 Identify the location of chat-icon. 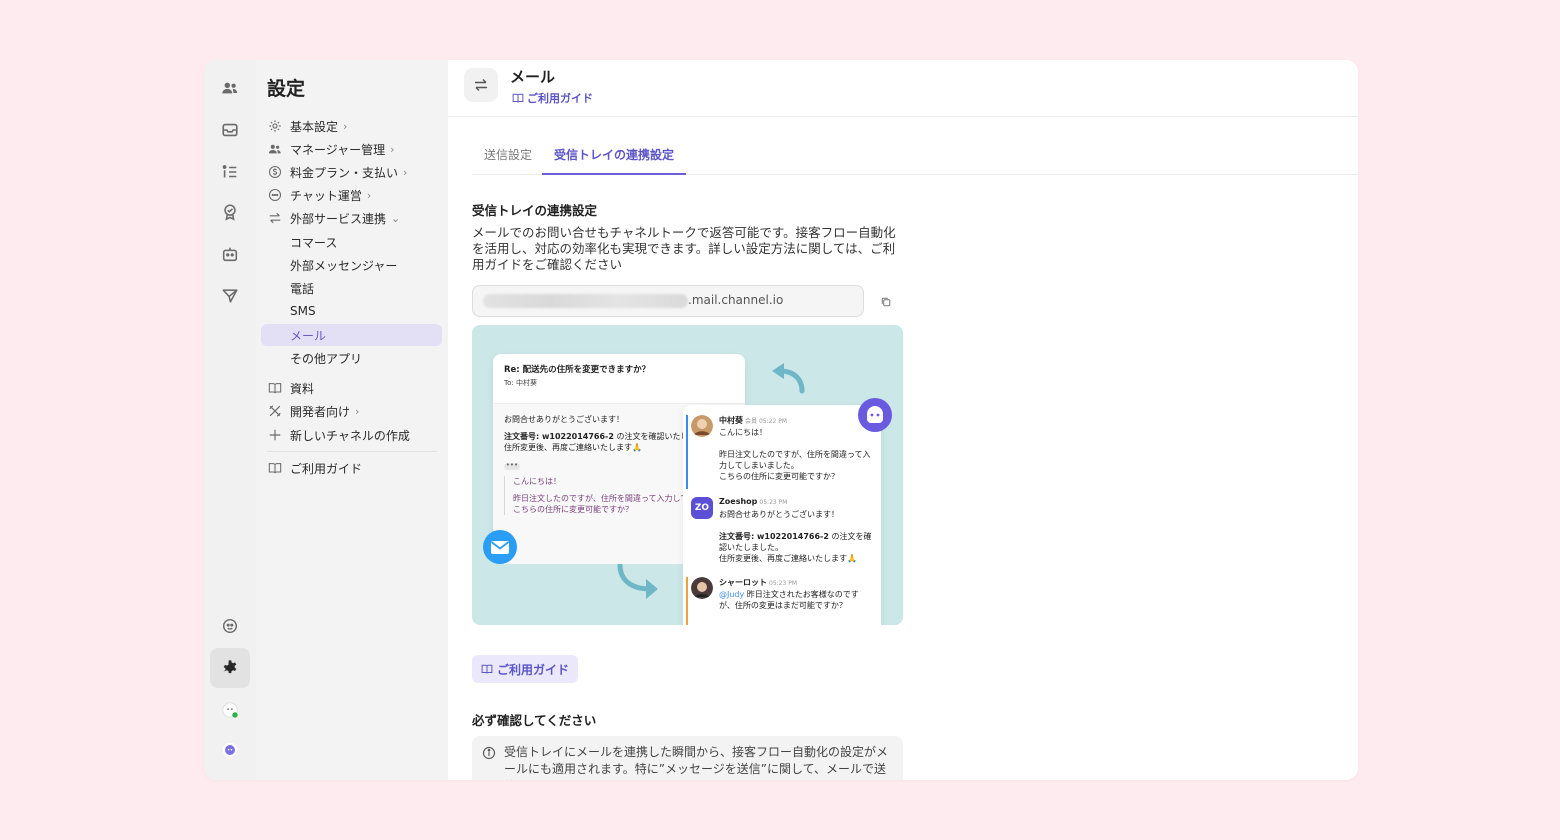
(275, 195).